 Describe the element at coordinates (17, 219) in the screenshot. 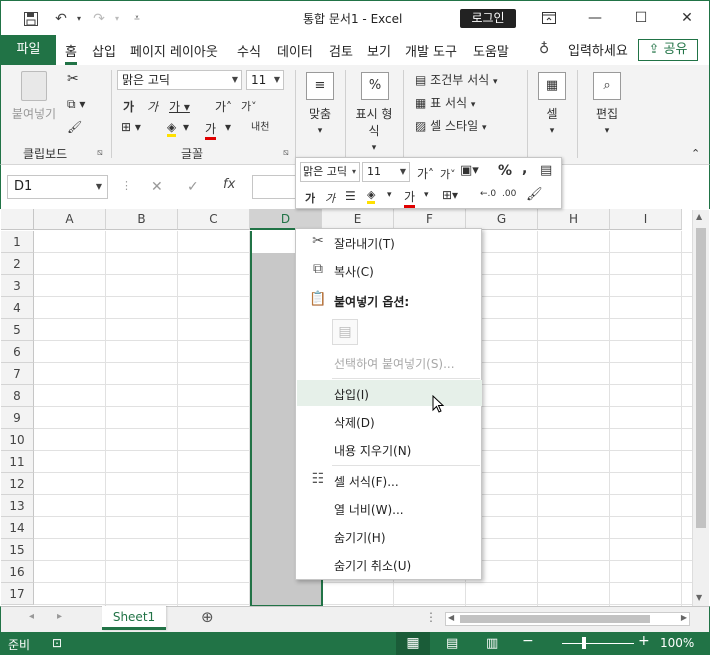

I see `select-all-corner` at that location.